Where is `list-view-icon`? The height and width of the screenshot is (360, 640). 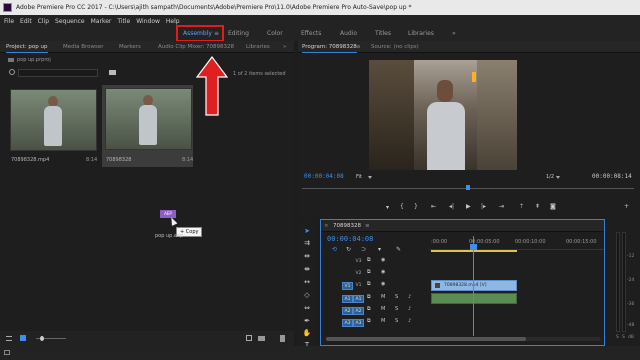 list-view-icon is located at coordinates (9, 338).